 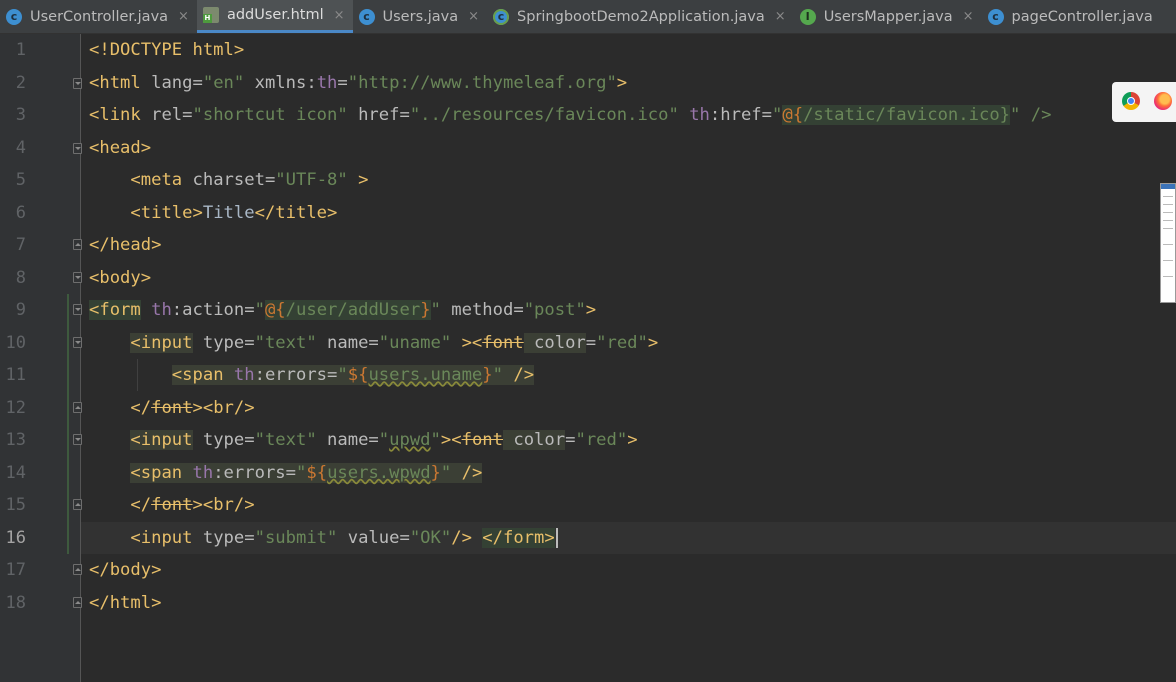 I want to click on firefox-icon, so click(x=1163, y=101).